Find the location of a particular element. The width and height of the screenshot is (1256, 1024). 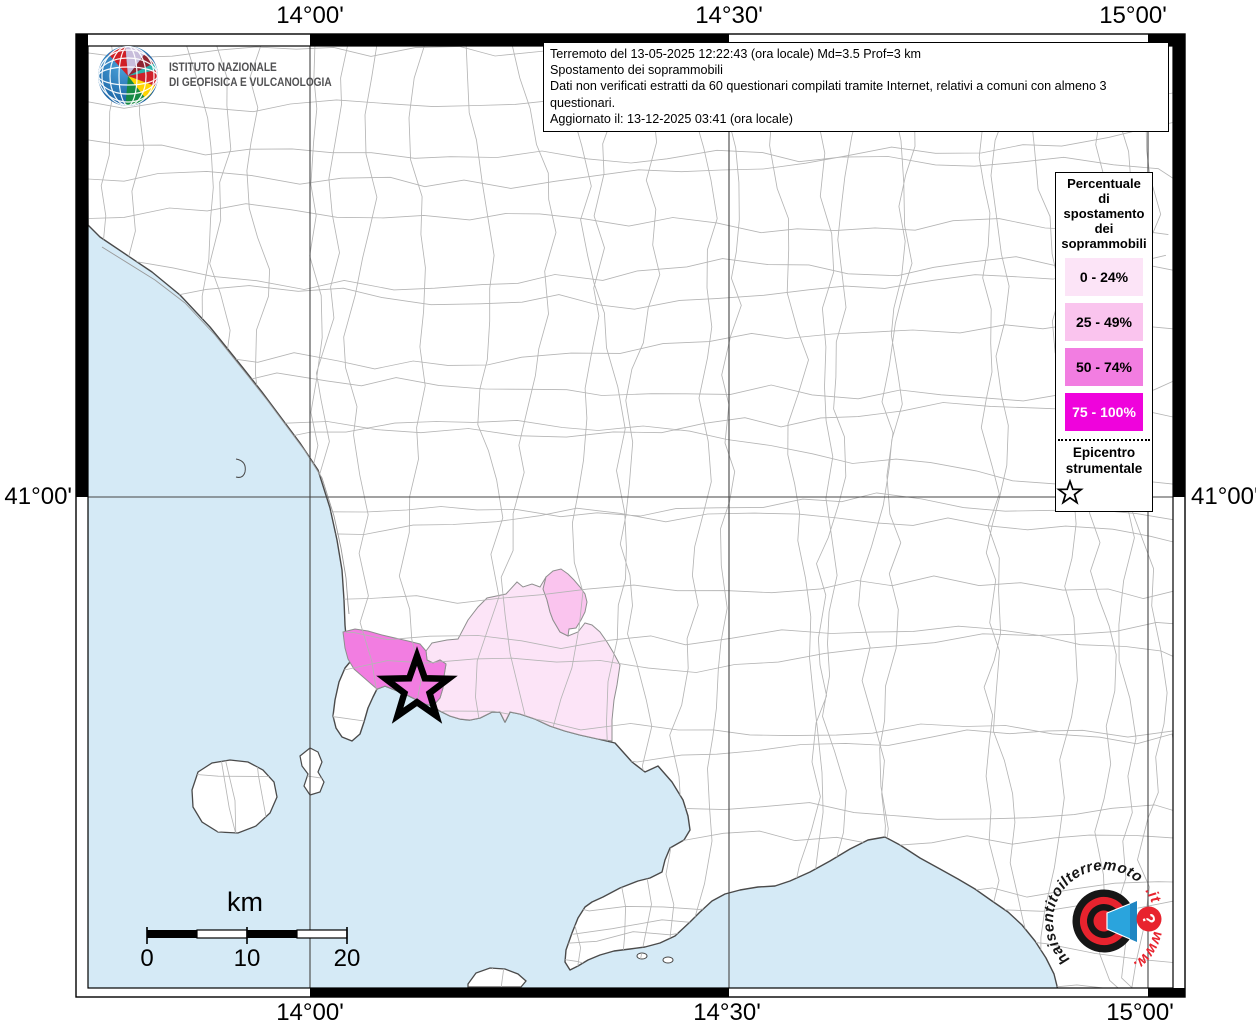

legend-title-line: dei is located at coordinates (1104, 228).